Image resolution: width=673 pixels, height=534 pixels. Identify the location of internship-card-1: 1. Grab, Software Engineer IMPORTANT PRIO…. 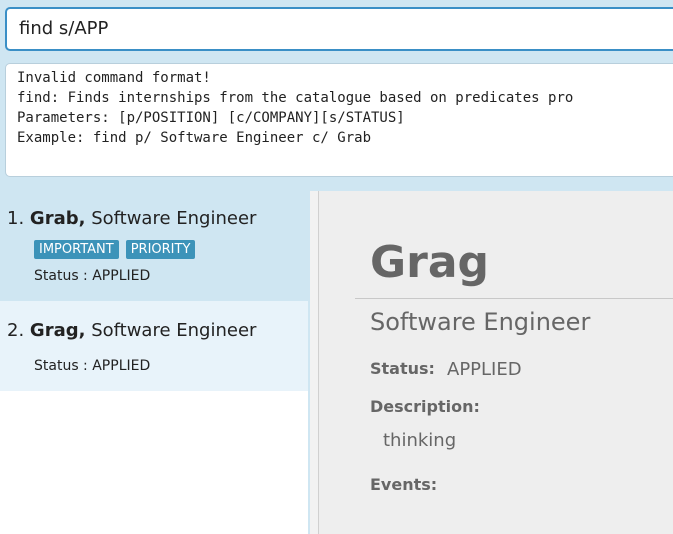
(154, 246).